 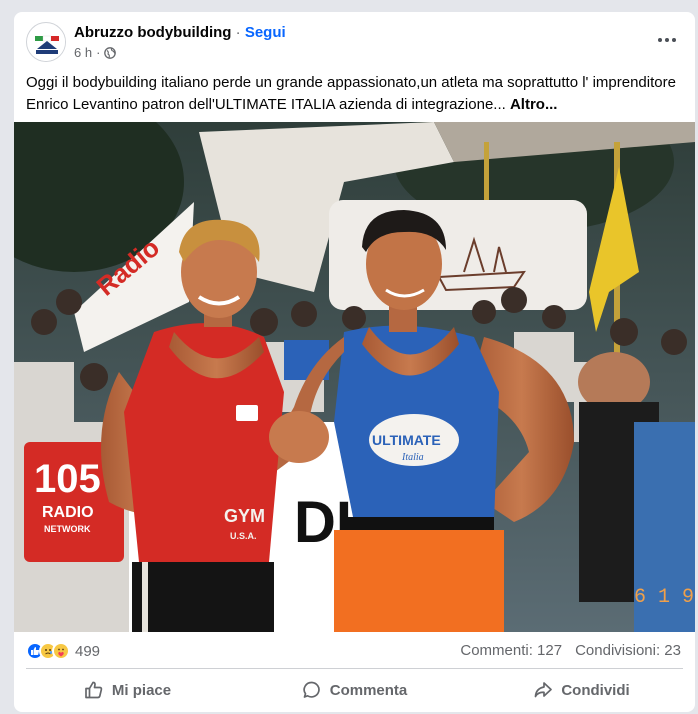 I want to click on shirt-right-text: ULTIMATE, so click(x=406, y=440).